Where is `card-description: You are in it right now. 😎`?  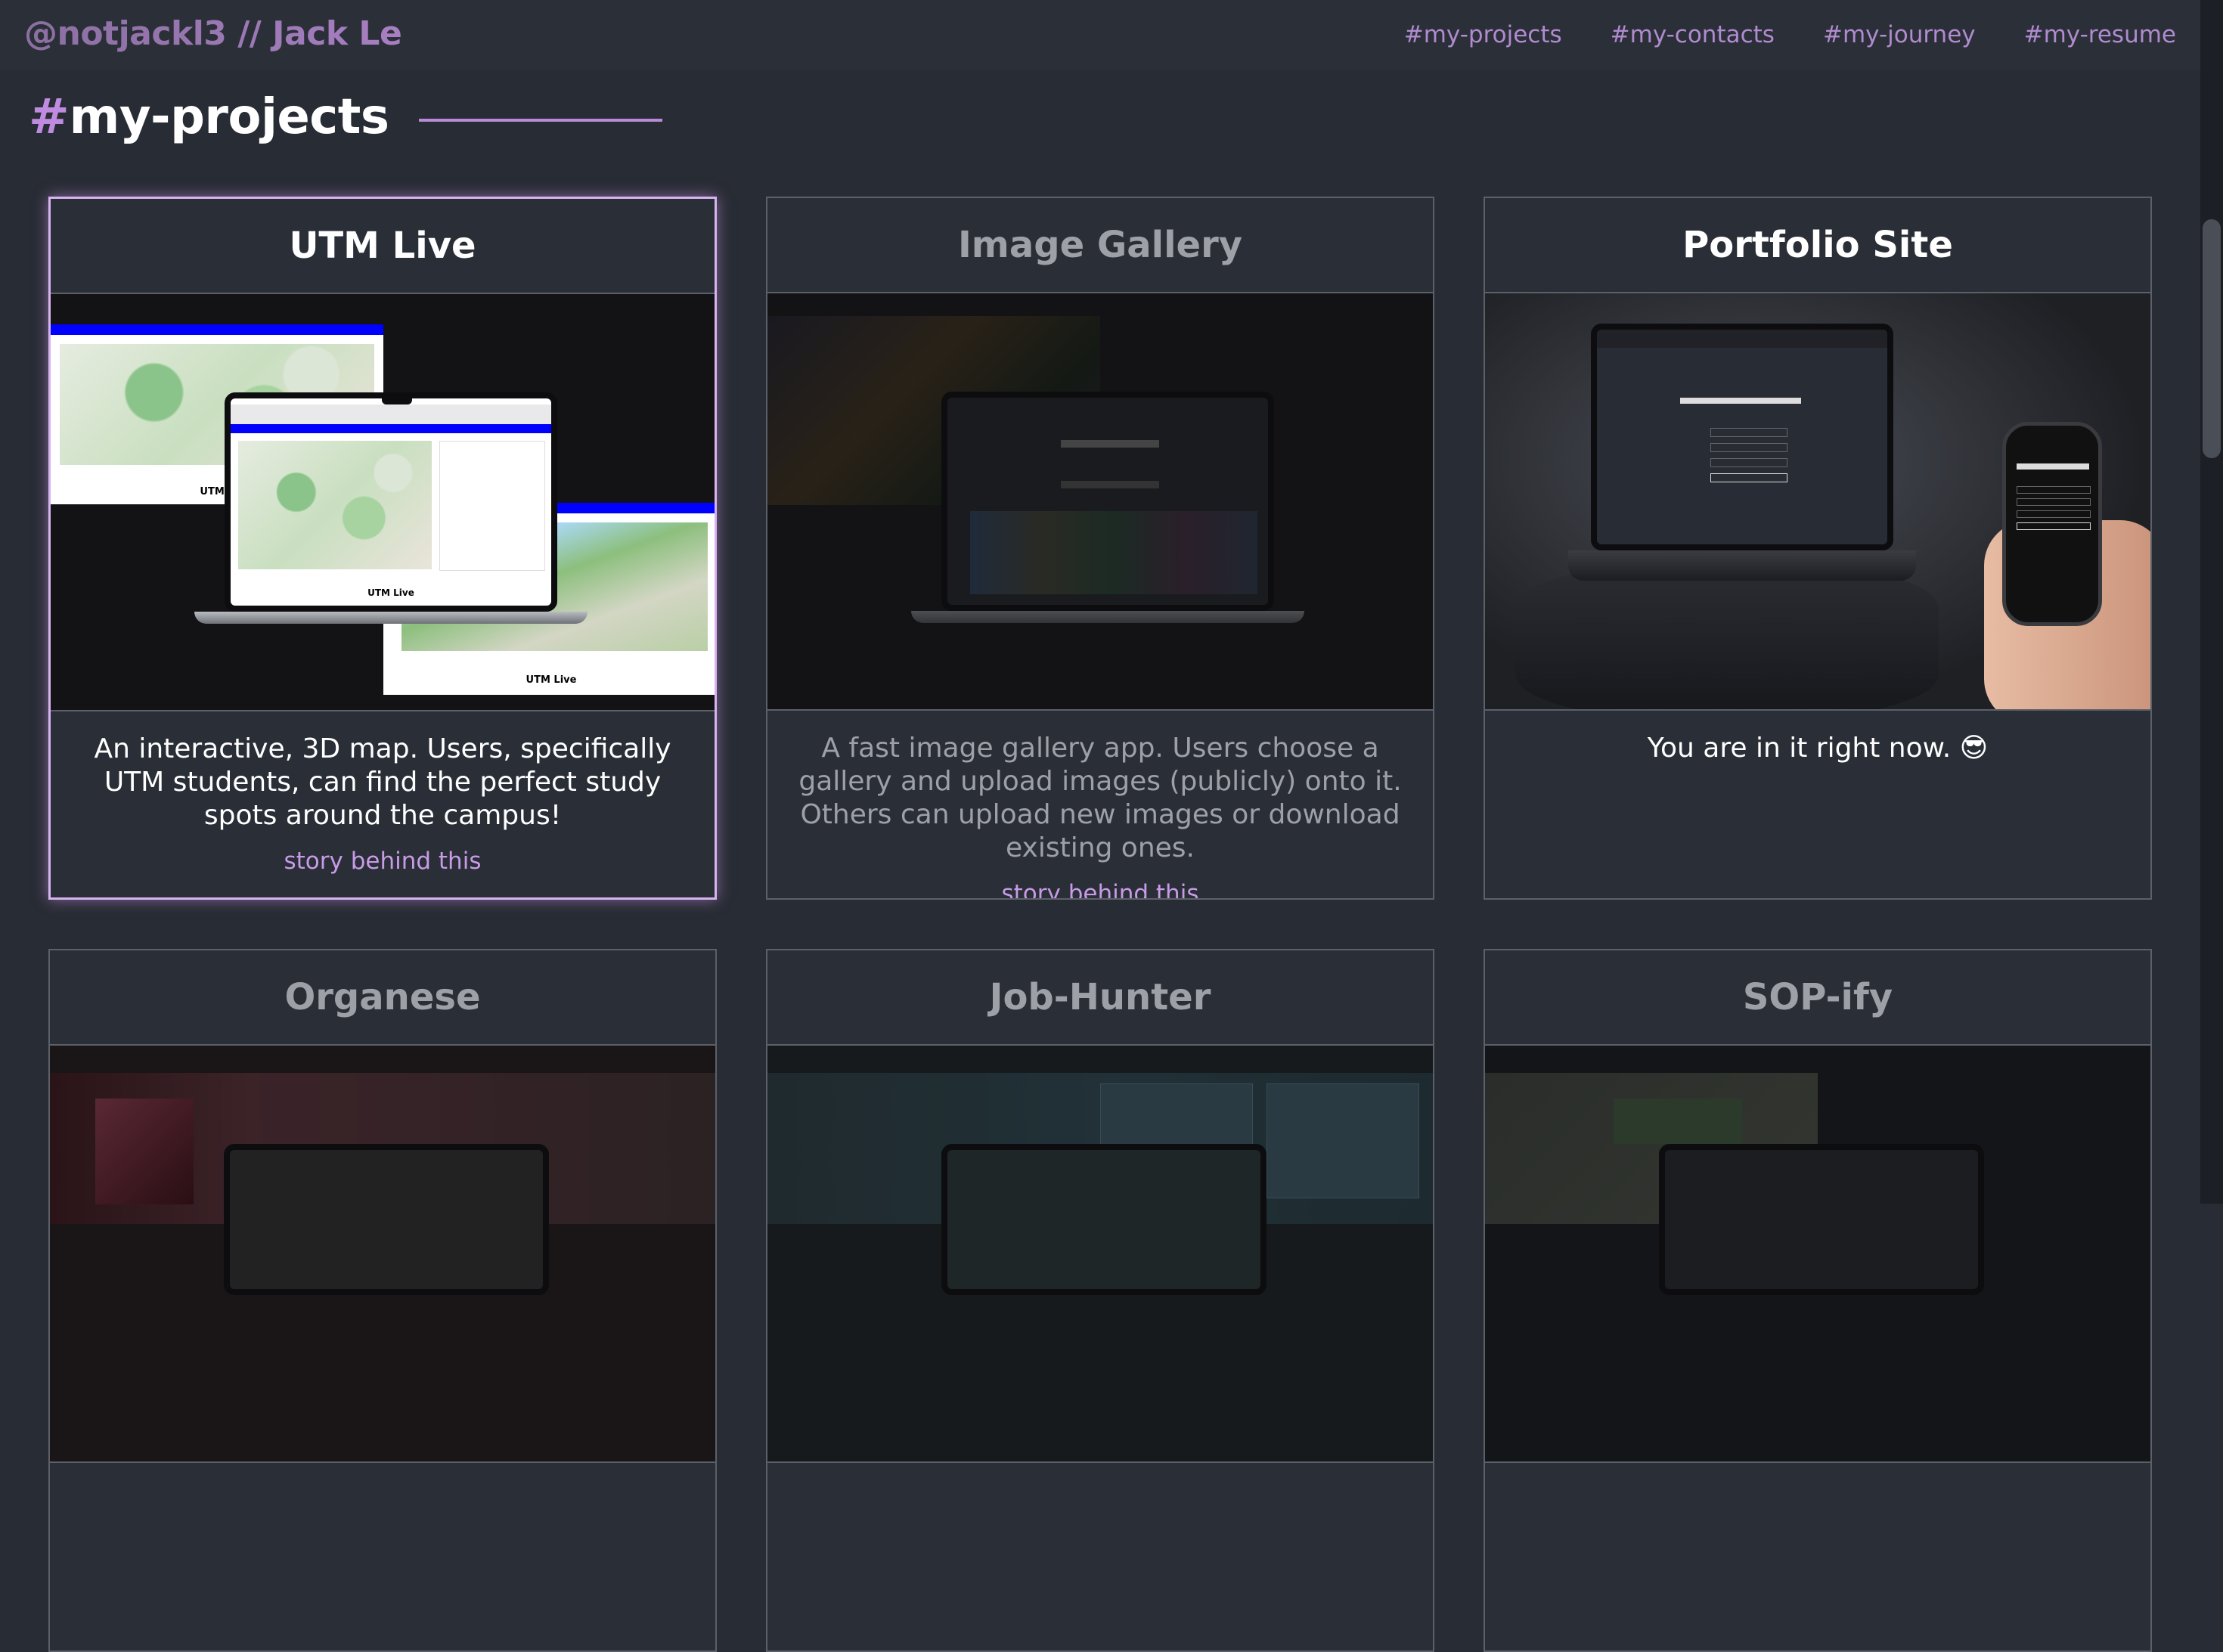
card-description: You are in it right now. 😎 is located at coordinates (1818, 749).